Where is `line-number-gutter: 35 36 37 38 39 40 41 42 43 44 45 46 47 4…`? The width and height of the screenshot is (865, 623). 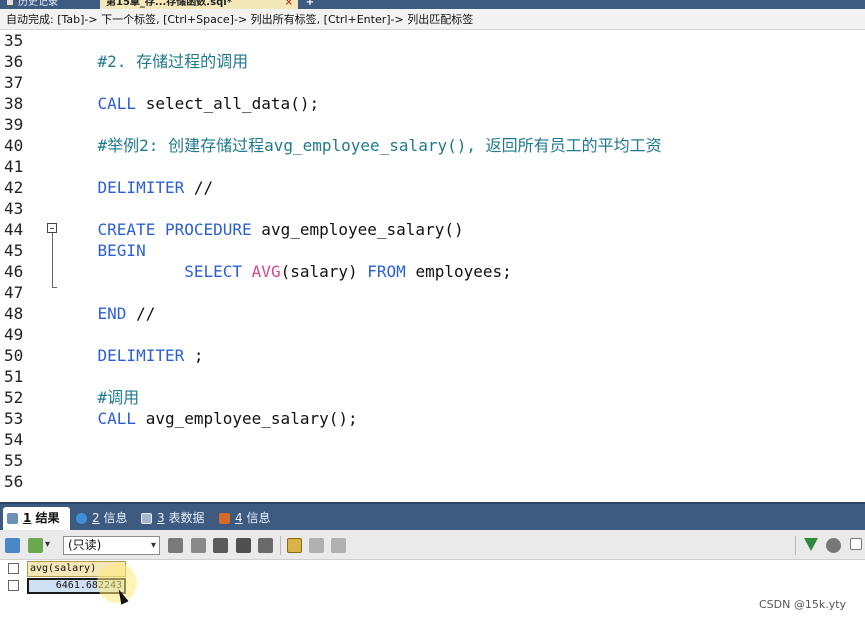 line-number-gutter: 35 36 37 38 39 40 41 42 43 44 45 46 47 4… is located at coordinates (22, 266).